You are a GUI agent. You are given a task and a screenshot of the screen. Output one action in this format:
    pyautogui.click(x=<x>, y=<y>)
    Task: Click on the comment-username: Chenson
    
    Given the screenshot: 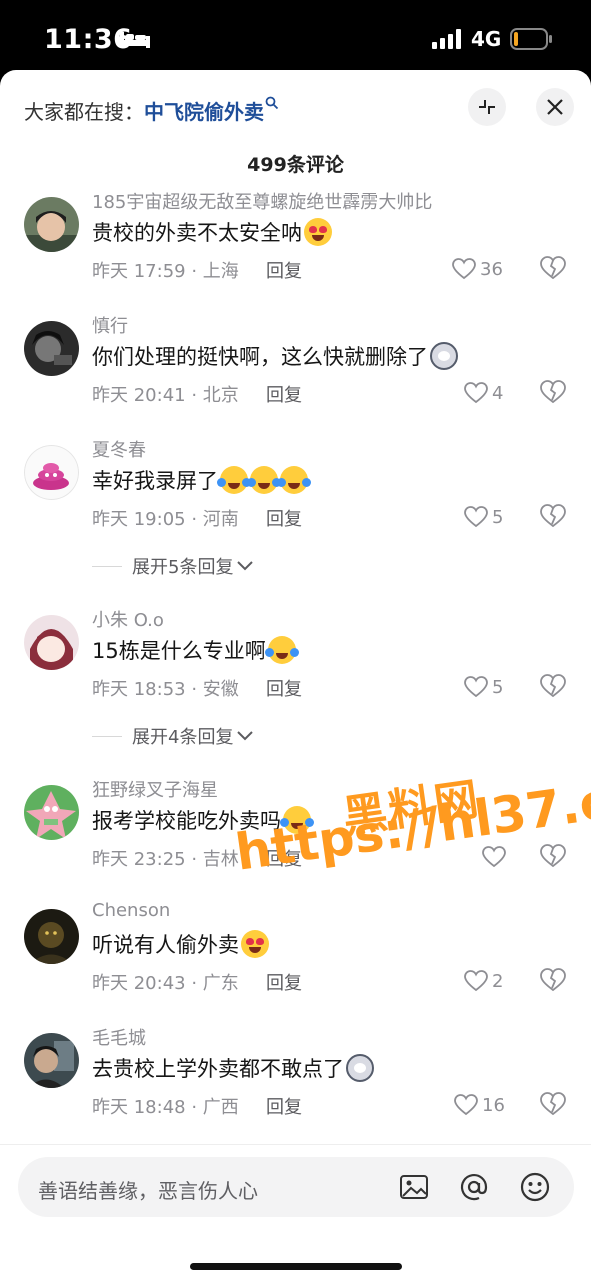 What is the action you would take?
    pyautogui.click(x=131, y=910)
    